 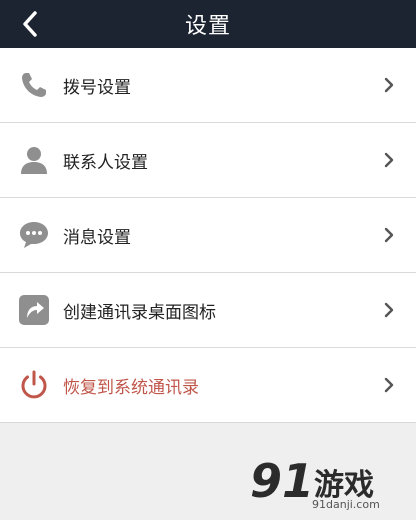 What do you see at coordinates (346, 504) in the screenshot?
I see `watermark-url: 91danji.com` at bounding box center [346, 504].